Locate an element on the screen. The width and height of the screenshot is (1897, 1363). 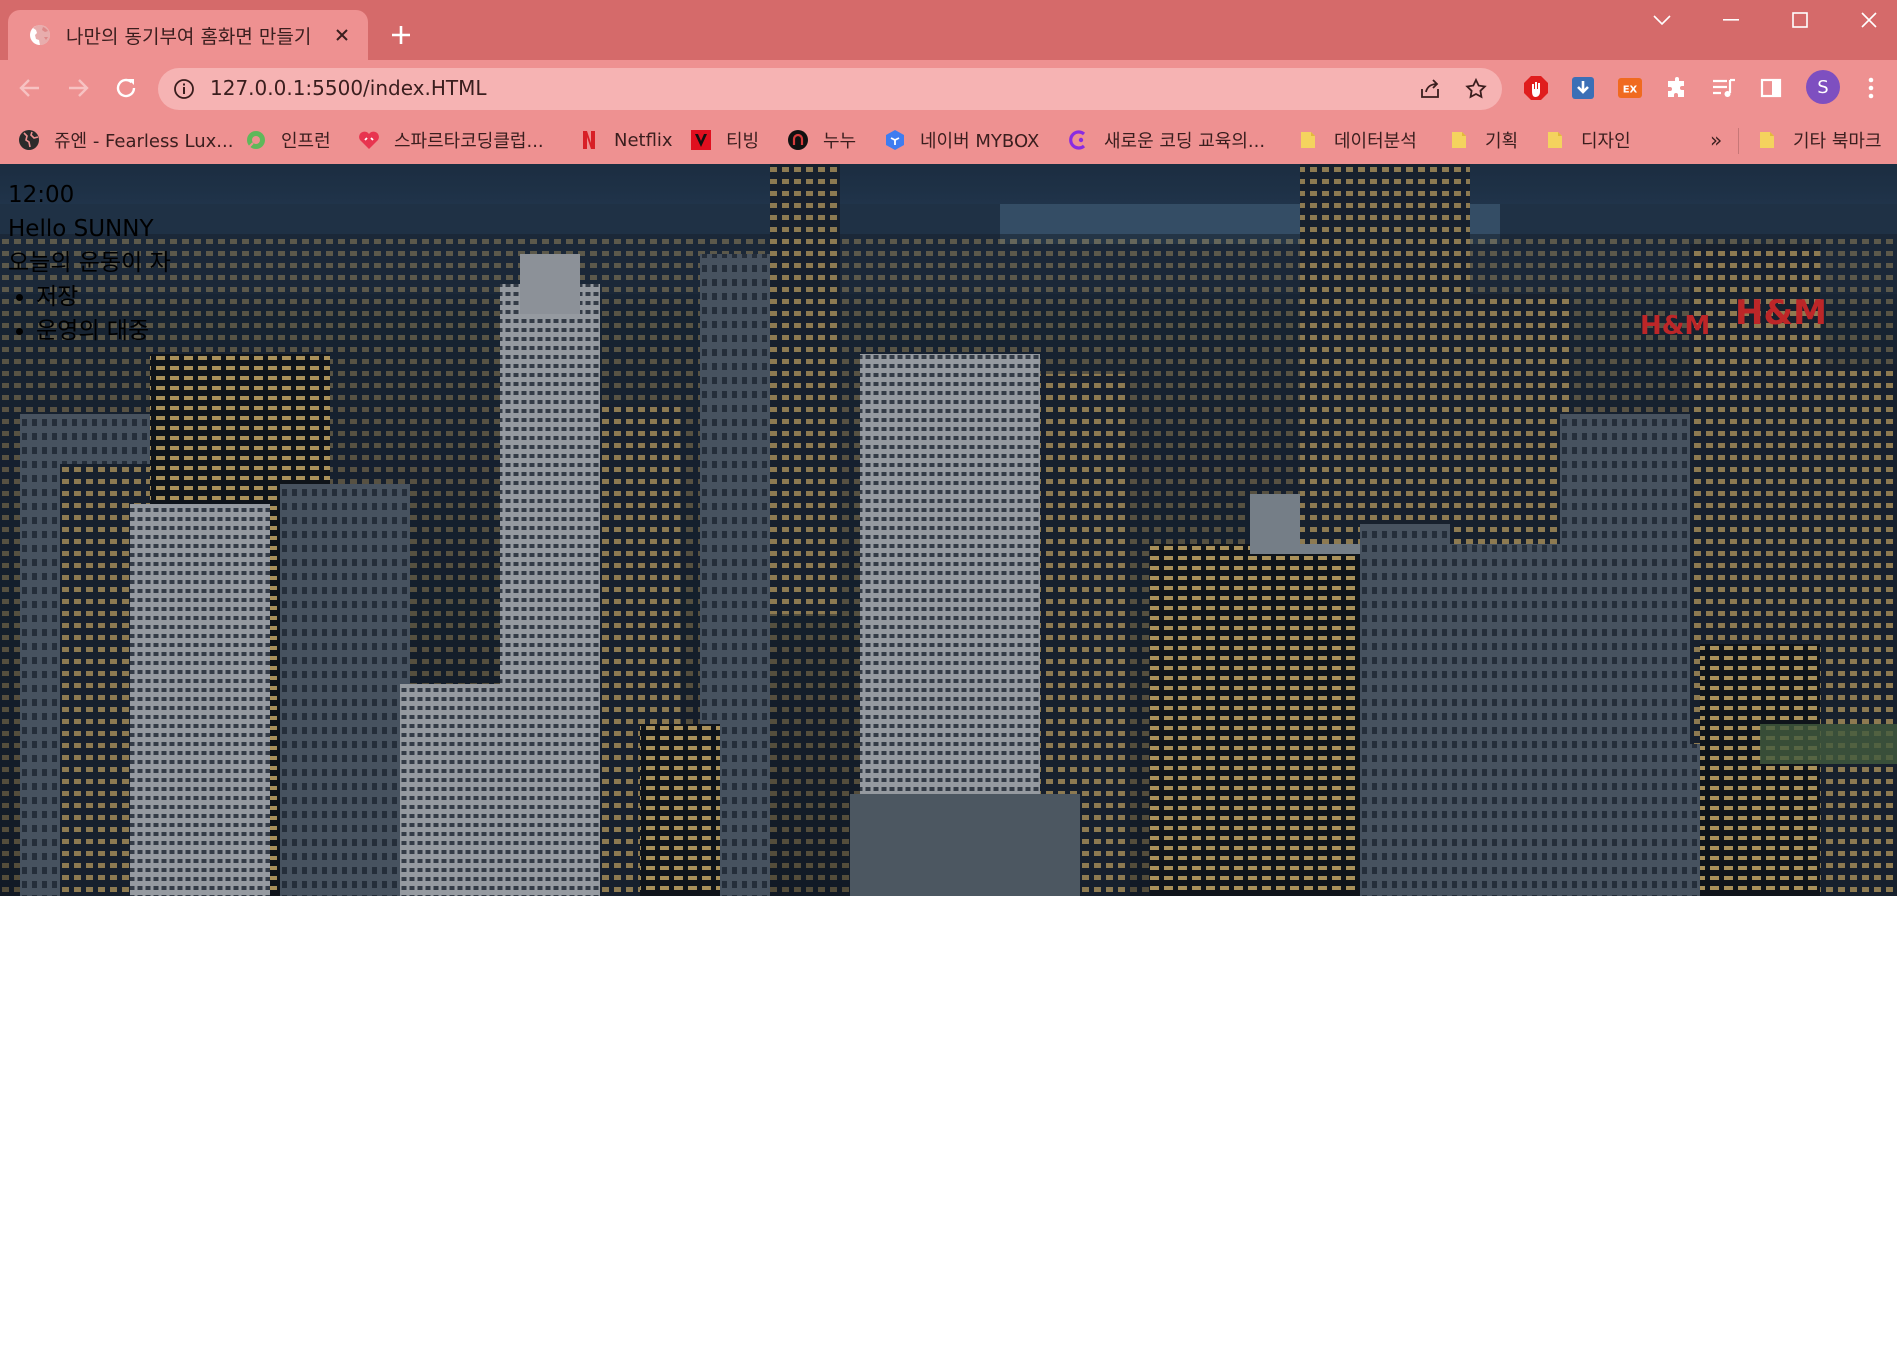
inflearn-icon is located at coordinates (256, 140).